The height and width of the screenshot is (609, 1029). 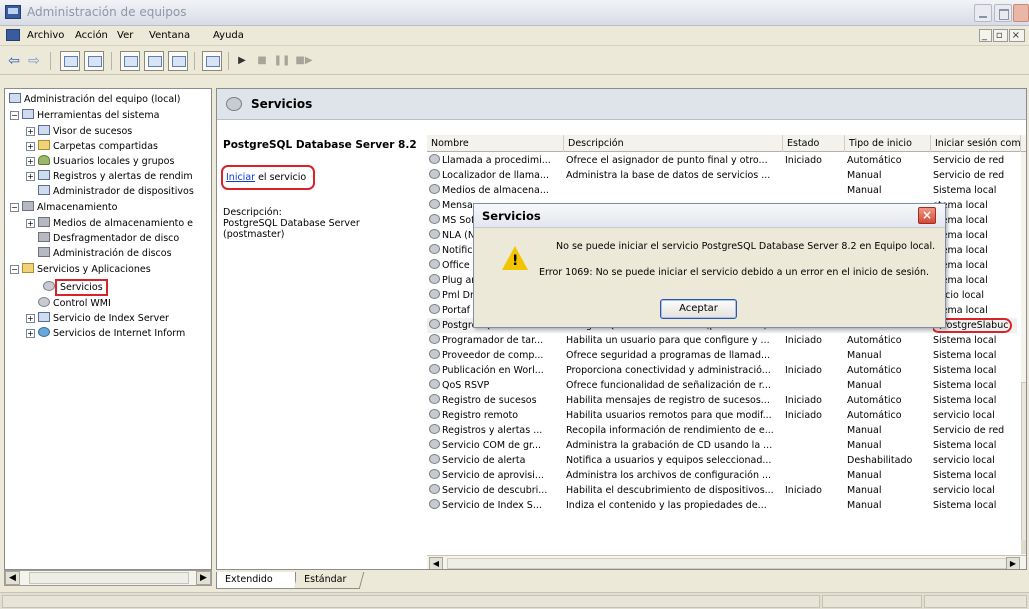 I want to click on stop-service-icon: ■, so click(x=262, y=61).